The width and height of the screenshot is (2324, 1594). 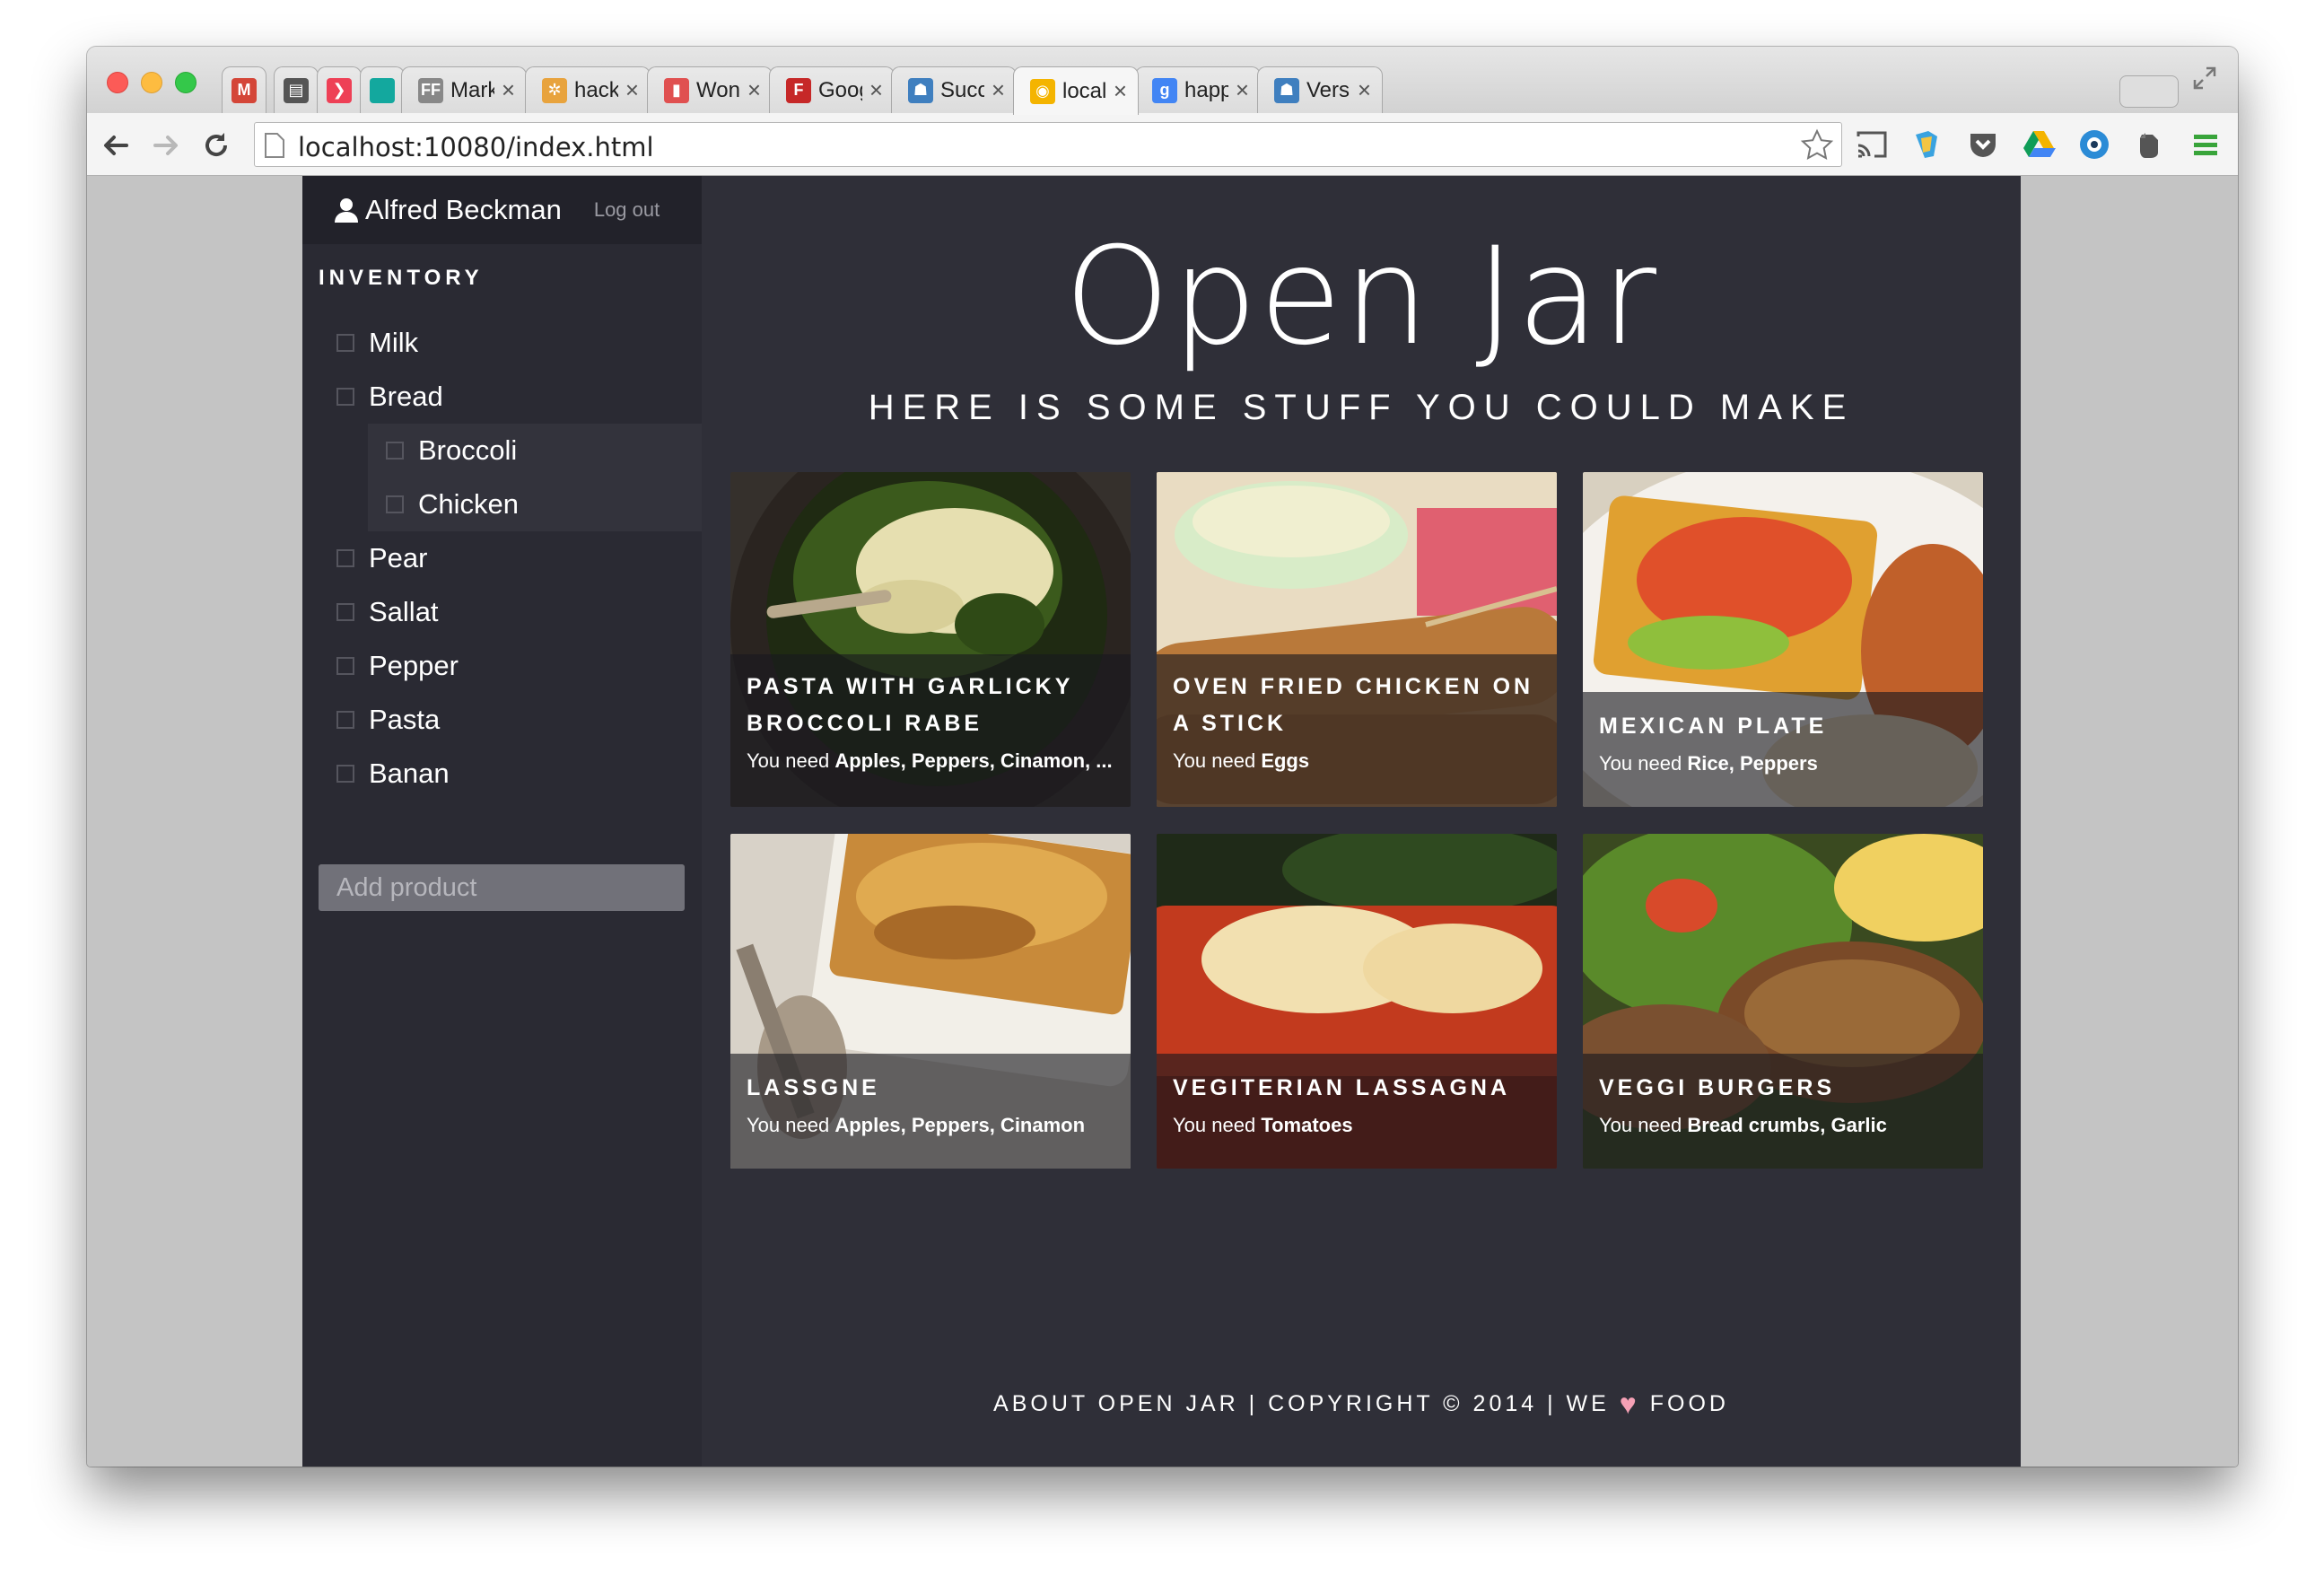 I want to click on browser-tab, so click(x=383, y=89).